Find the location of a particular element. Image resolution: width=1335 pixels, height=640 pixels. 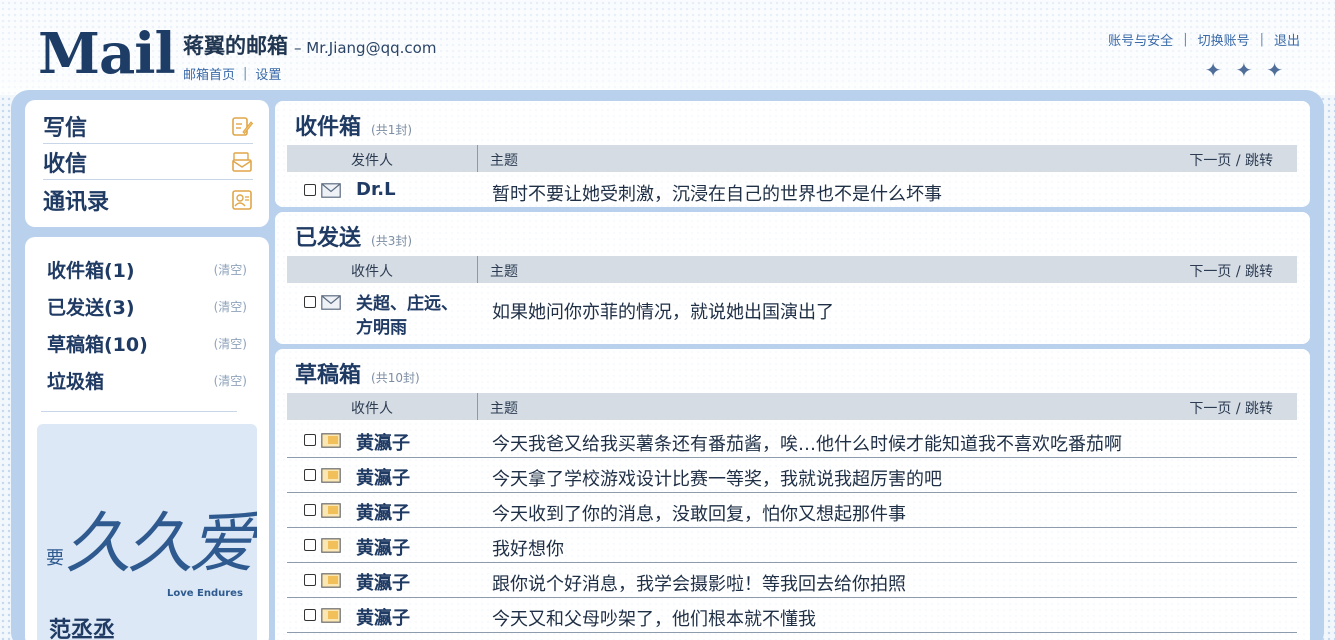

mail-row: 关超、庄远、 方明雨 如果她问你亦菲的情况，就说她出国演出了 is located at coordinates (792, 313).